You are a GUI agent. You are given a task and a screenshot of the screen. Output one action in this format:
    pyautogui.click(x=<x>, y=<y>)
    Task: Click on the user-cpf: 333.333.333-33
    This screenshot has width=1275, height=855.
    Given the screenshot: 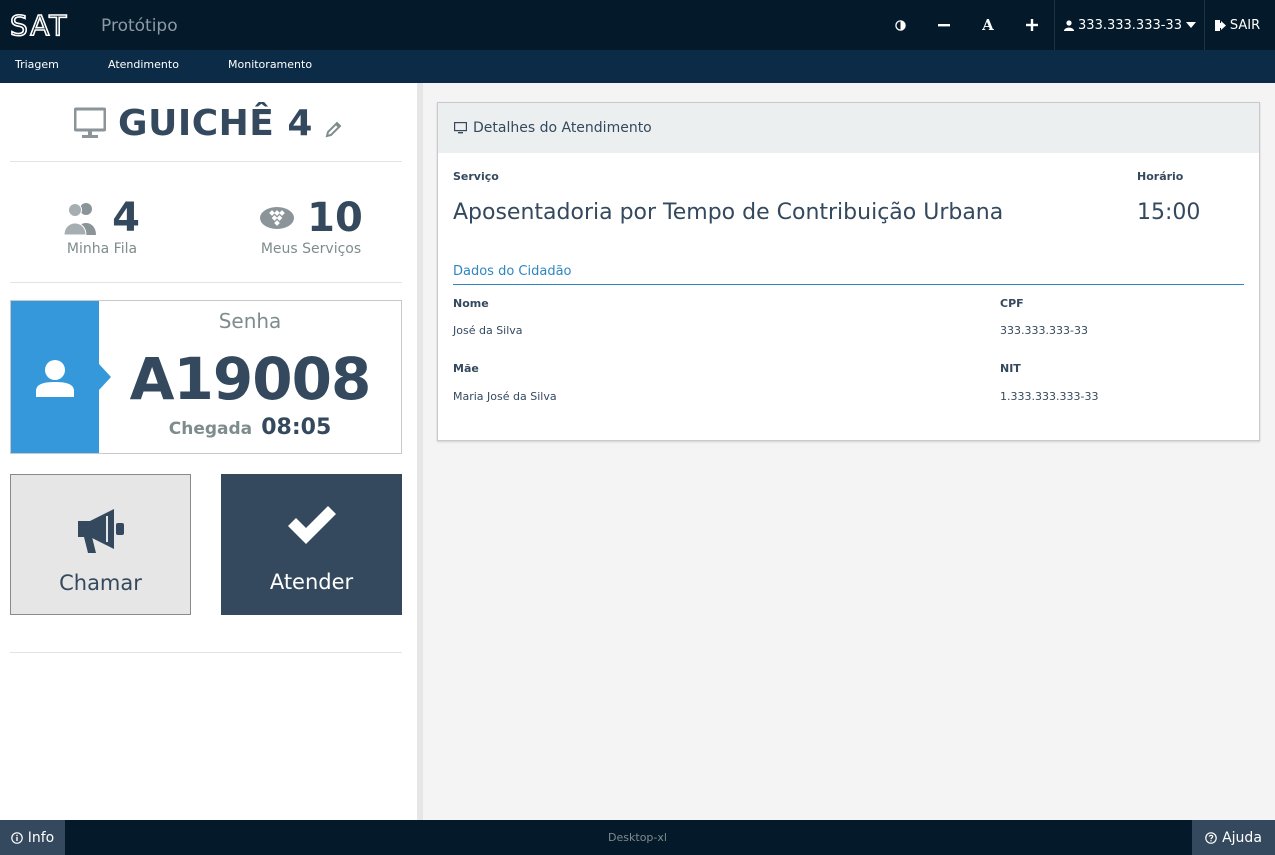 What is the action you would take?
    pyautogui.click(x=1130, y=25)
    